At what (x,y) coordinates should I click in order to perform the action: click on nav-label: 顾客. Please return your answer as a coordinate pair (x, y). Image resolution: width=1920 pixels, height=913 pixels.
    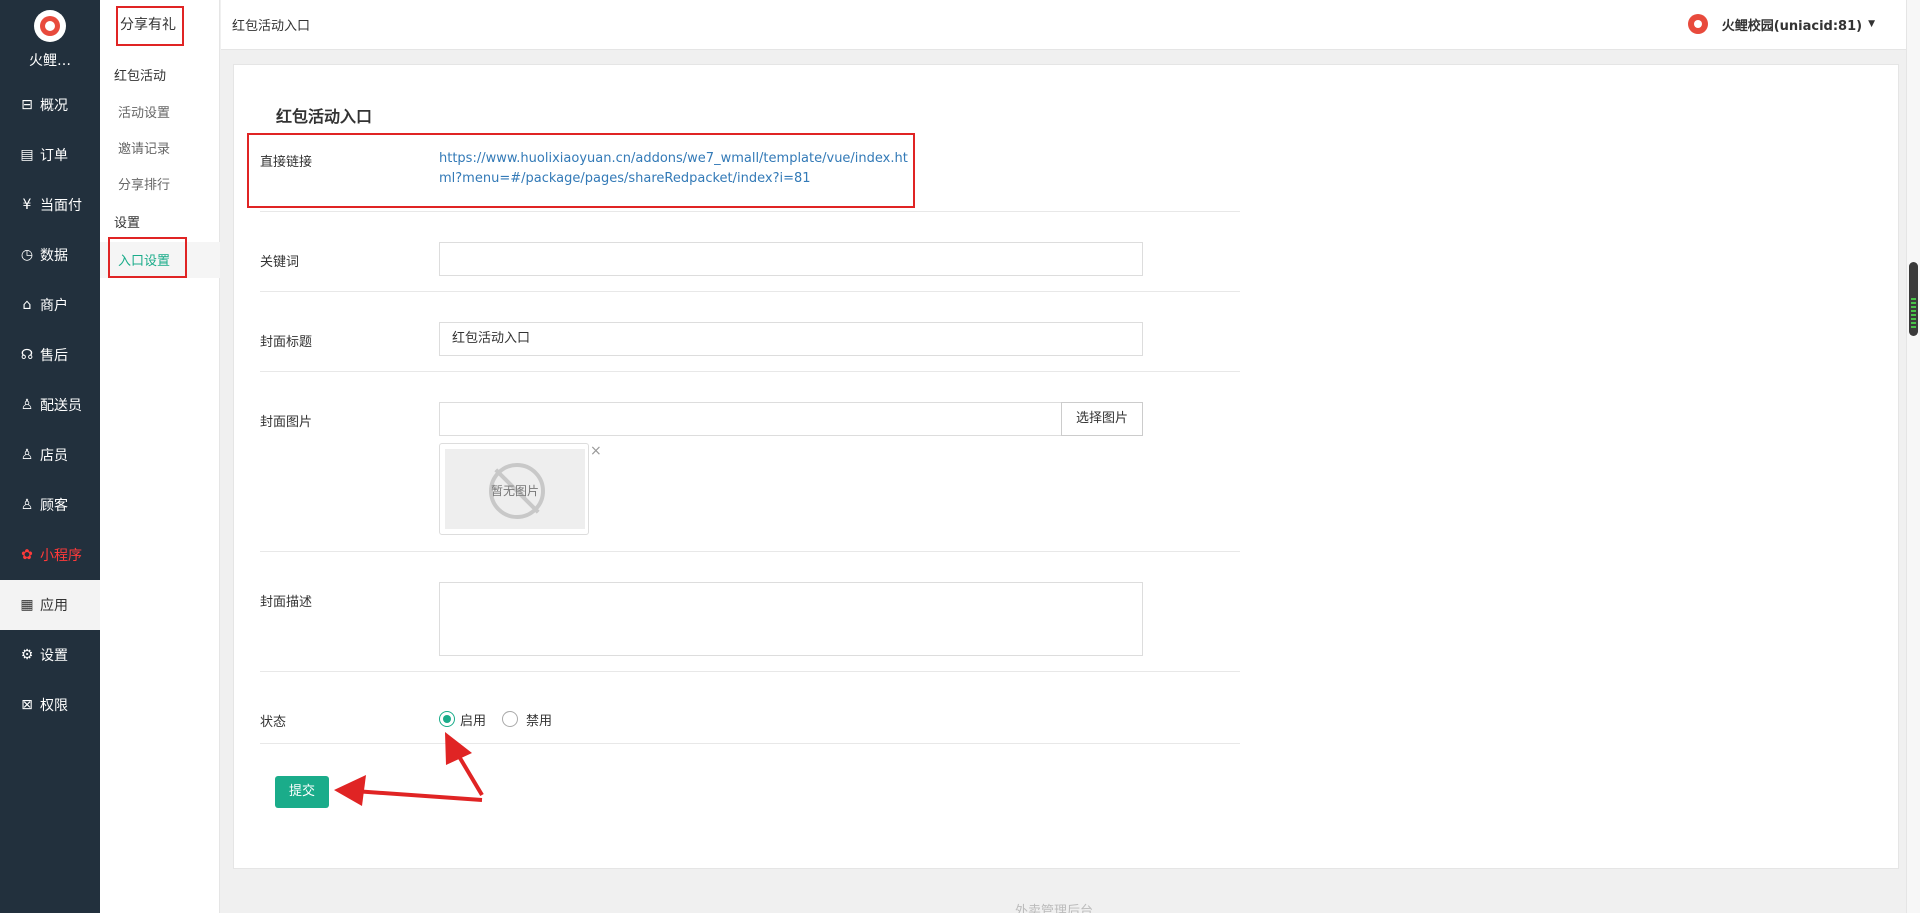
    Looking at the image, I should click on (54, 506).